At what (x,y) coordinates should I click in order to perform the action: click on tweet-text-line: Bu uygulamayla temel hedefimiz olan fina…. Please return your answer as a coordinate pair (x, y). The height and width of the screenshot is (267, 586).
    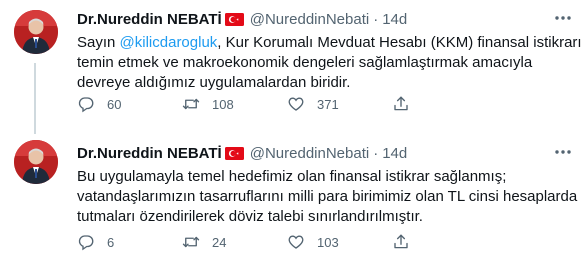
    Looking at the image, I should click on (292, 176).